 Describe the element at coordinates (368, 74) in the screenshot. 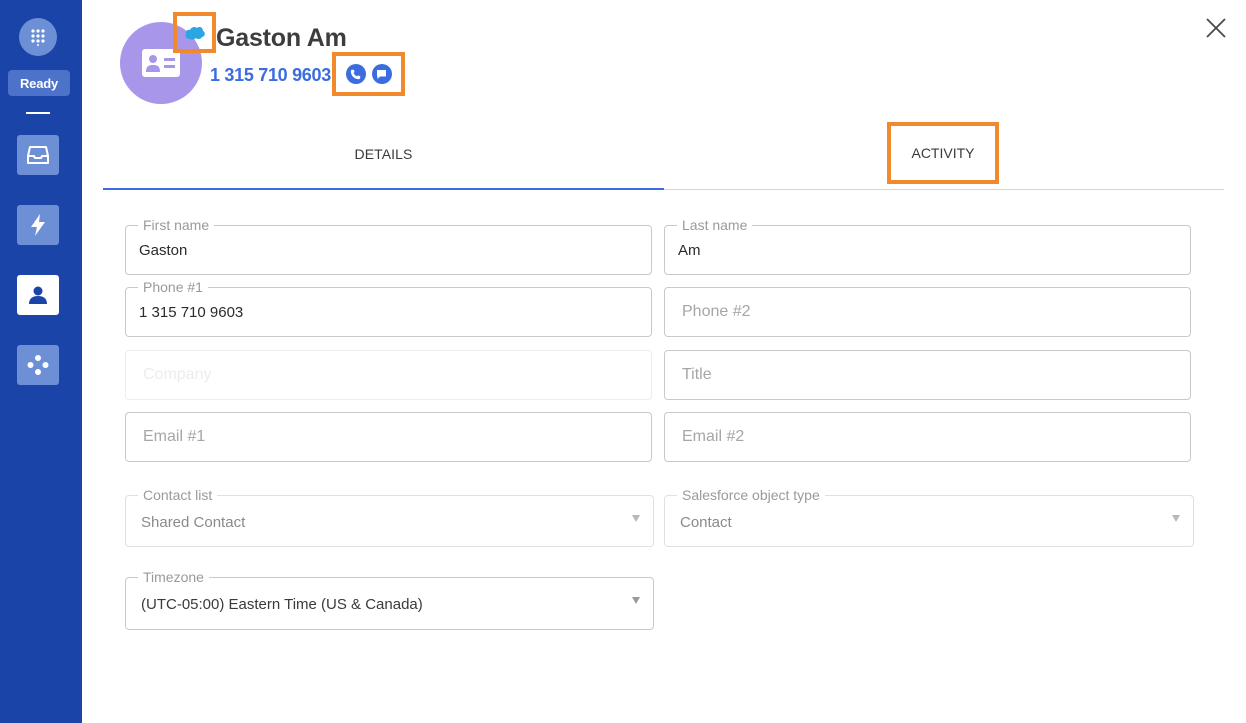

I see `contact-actions` at that location.